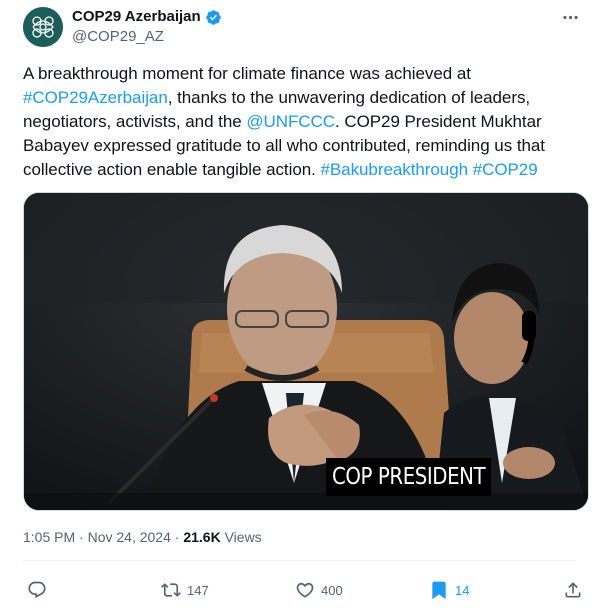 The image size is (592, 615). Describe the element at coordinates (118, 37) in the screenshot. I see `author-handle: @COP29_AZ` at that location.